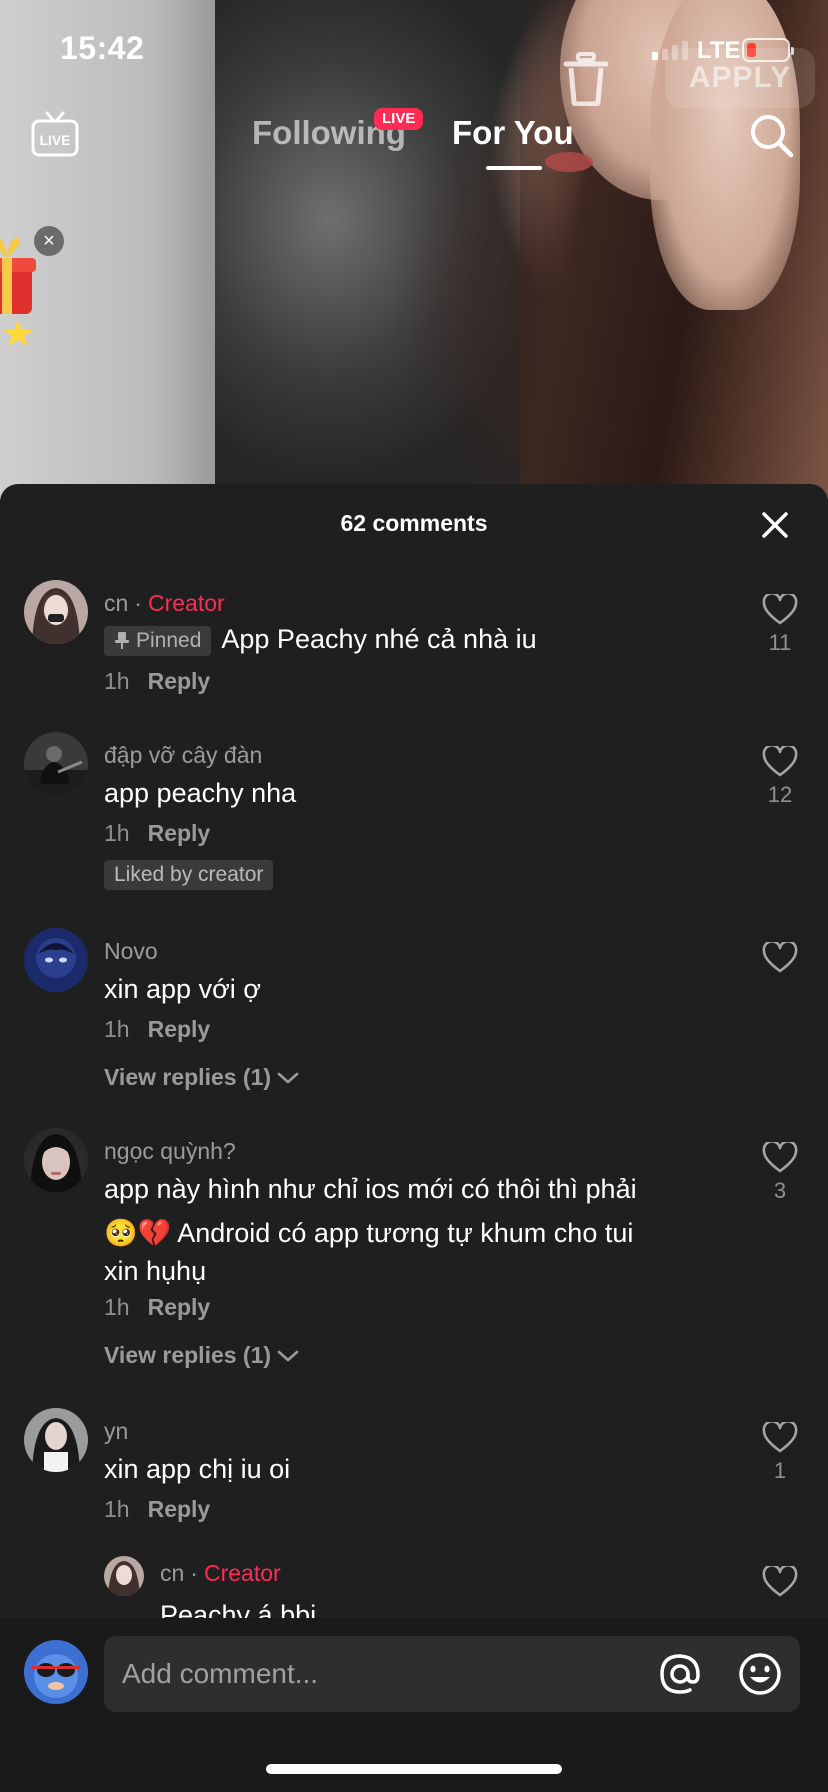 Image resolution: width=828 pixels, height=1792 pixels. I want to click on pinned-badge: Pinned, so click(158, 640).